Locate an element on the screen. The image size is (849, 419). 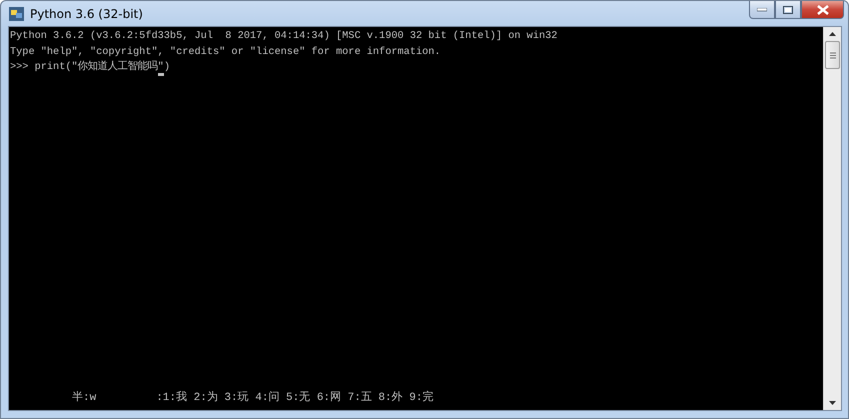
text-cursor: " is located at coordinates (161, 68).